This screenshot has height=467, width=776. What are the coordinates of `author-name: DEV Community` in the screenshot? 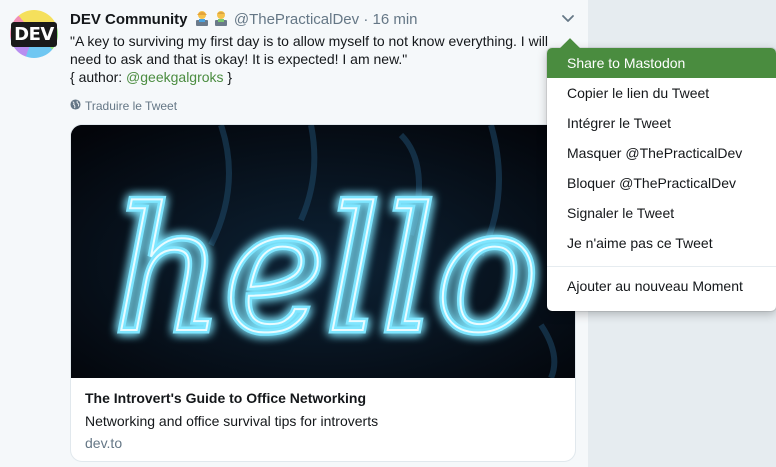 It's located at (129, 19).